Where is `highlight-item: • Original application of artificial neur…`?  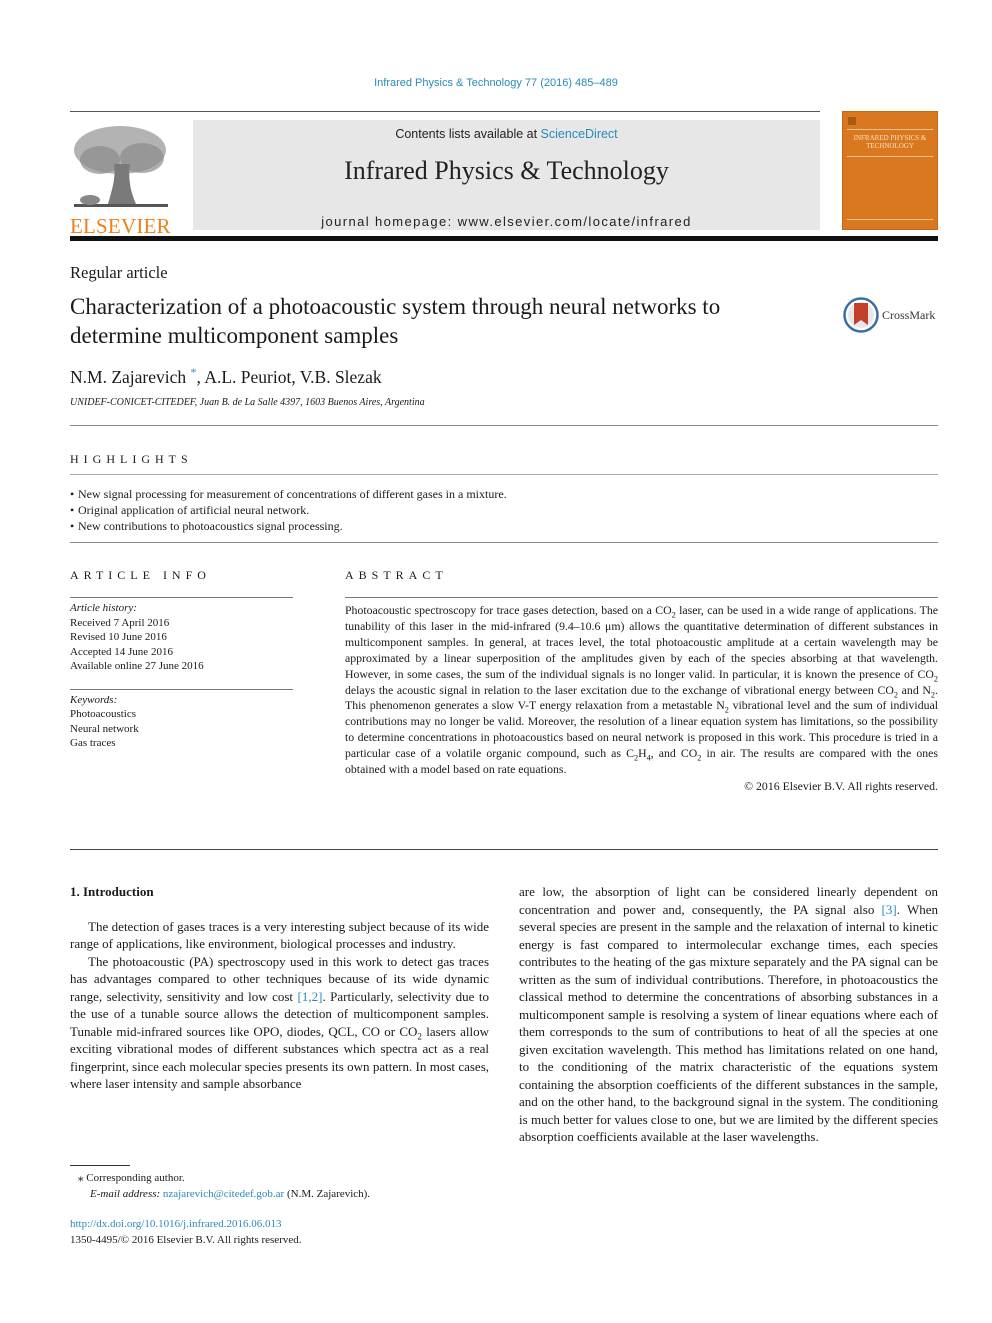
highlight-item: • Original application of artificial neur… is located at coordinates (288, 510).